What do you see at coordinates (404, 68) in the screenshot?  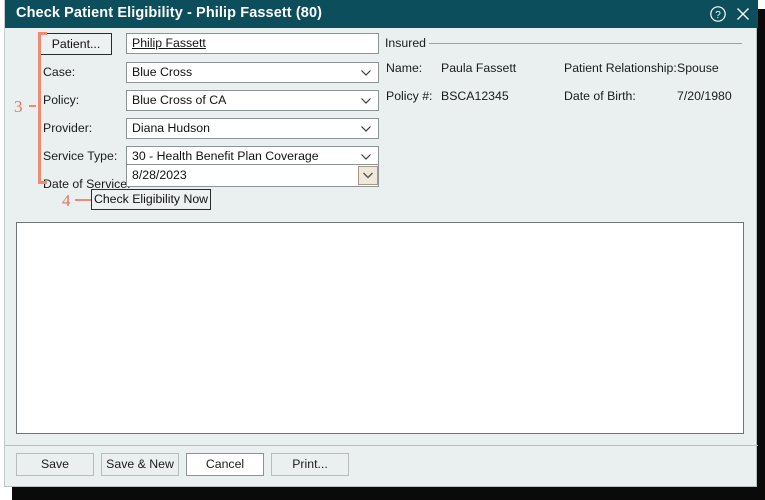 I see `insured-name-label: Name:` at bounding box center [404, 68].